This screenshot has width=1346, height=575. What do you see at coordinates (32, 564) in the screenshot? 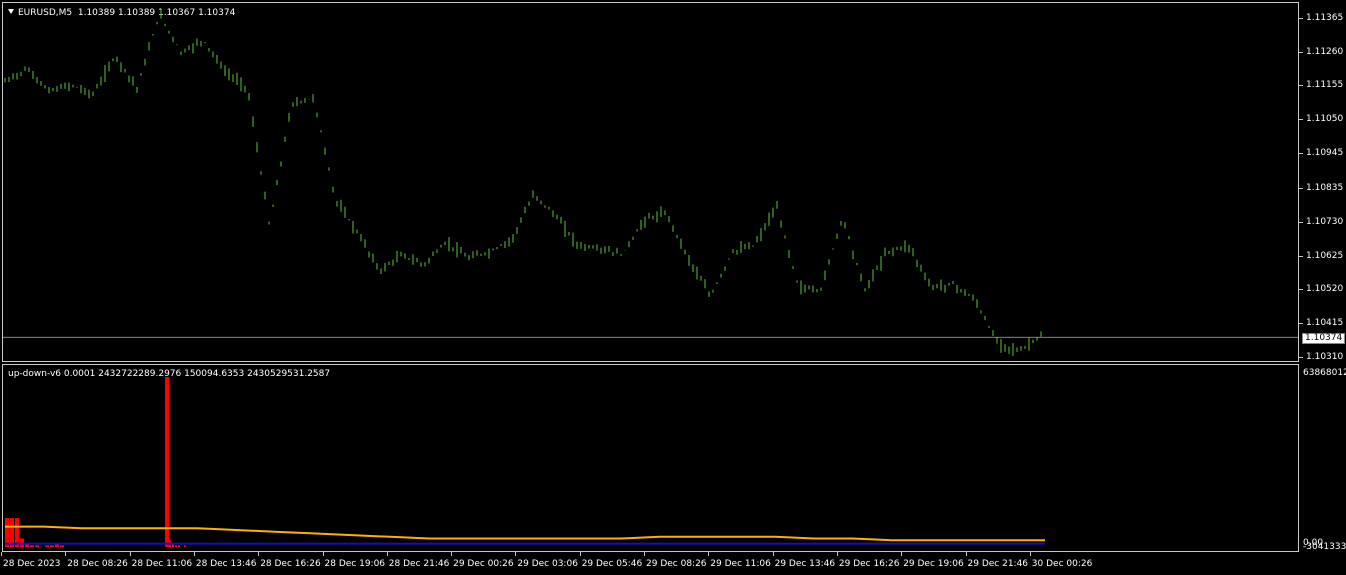
I see `time-tick-label: 28 Dec 2023` at bounding box center [32, 564].